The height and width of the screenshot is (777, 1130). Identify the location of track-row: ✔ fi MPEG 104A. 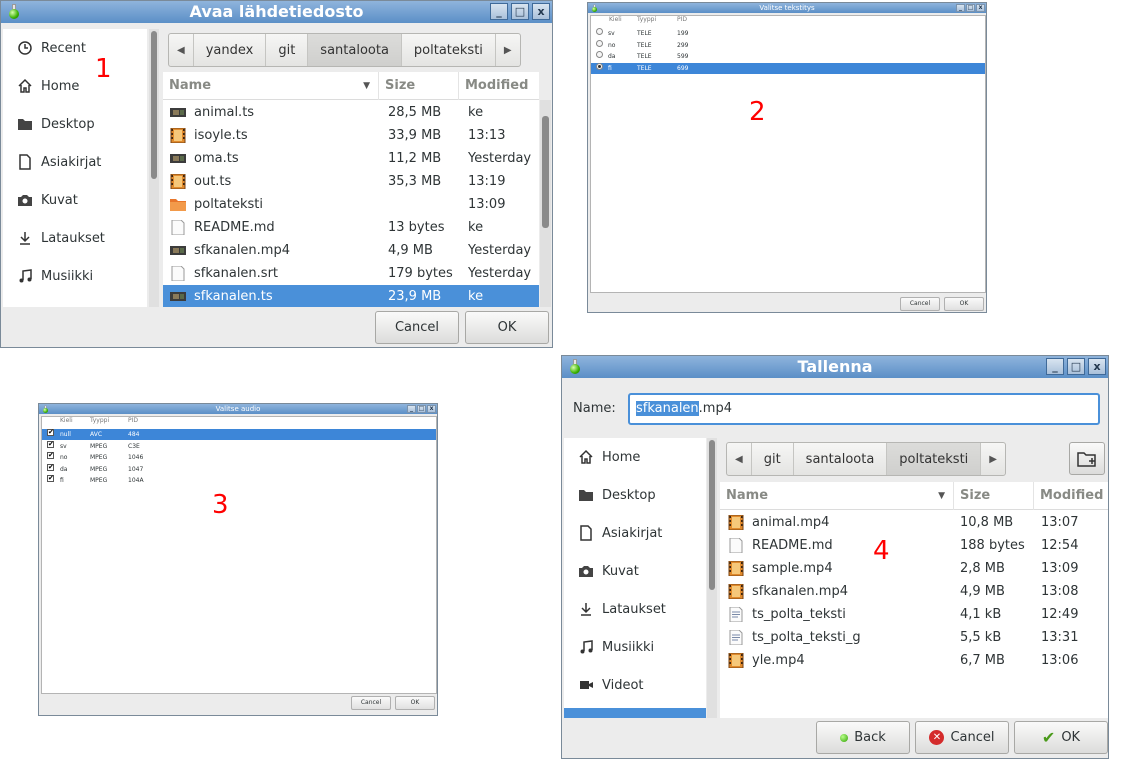
(239, 480).